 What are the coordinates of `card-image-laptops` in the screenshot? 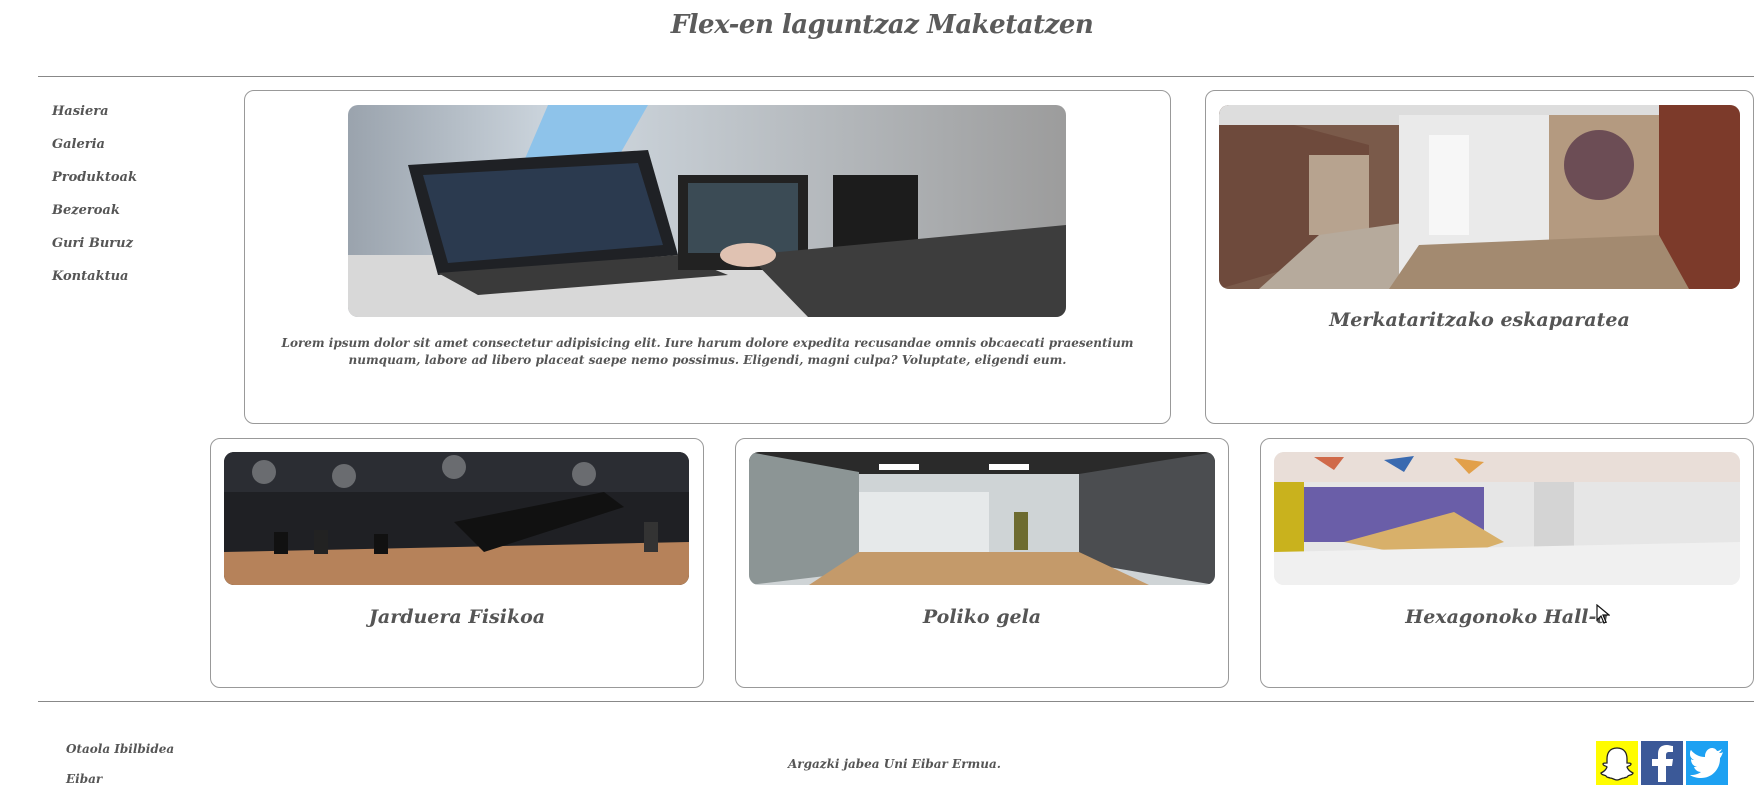 It's located at (707, 211).